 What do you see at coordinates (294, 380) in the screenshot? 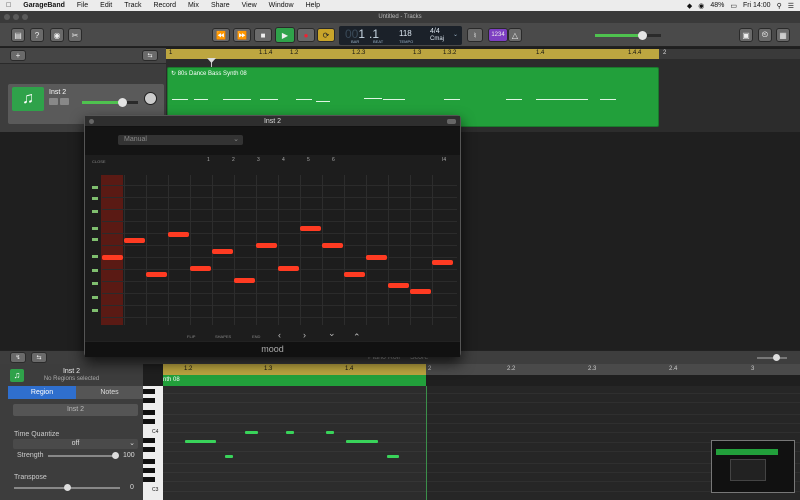
I see `editor-region-bar: nth 08` at bounding box center [294, 380].